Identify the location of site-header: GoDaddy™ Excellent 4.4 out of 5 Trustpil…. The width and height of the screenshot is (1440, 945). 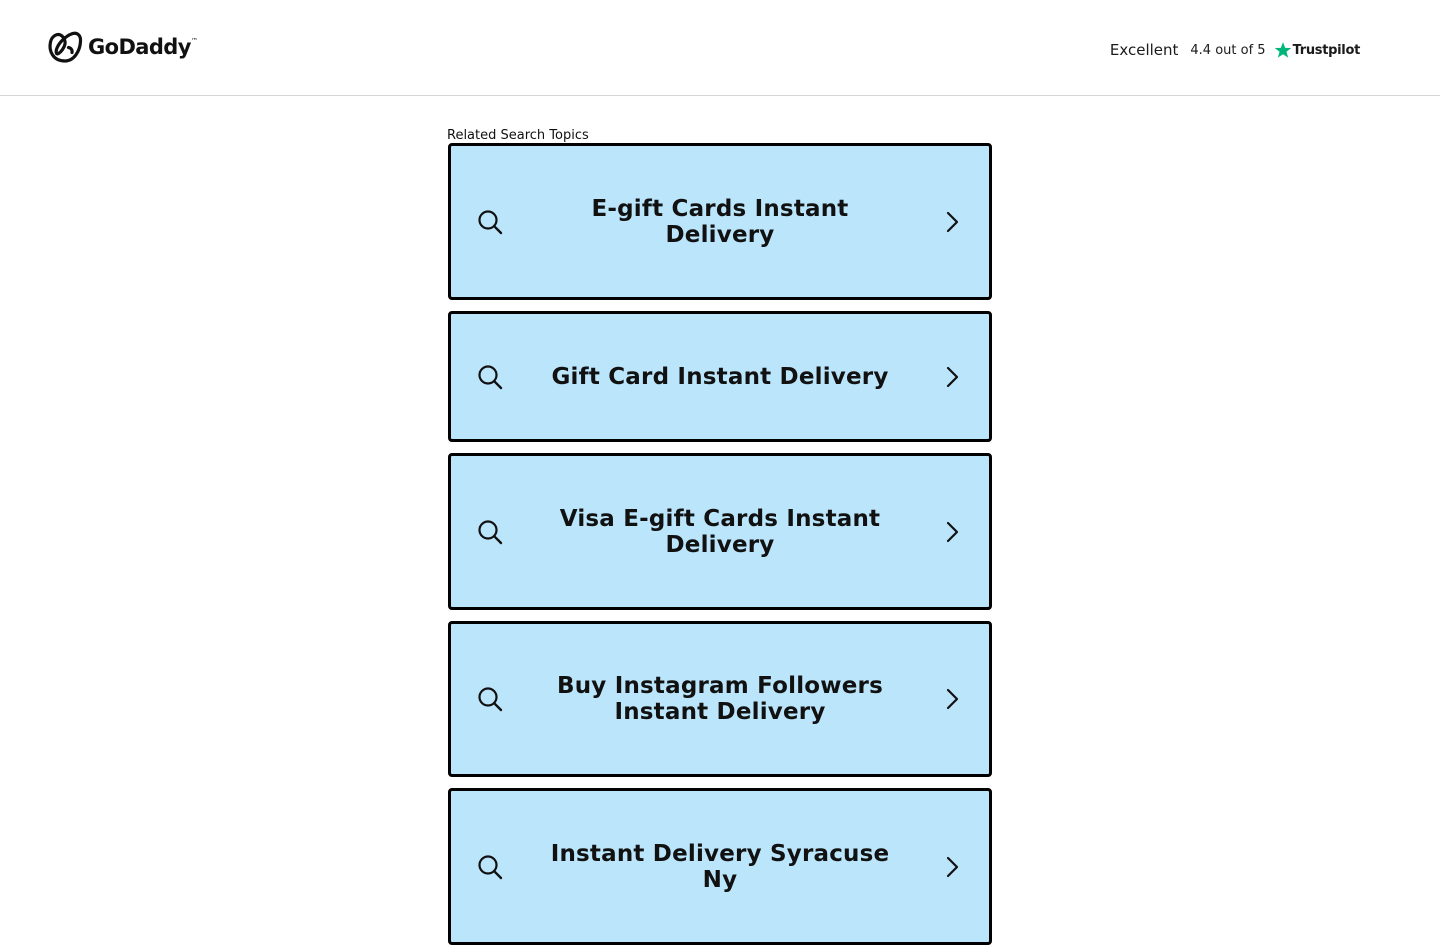
(720, 48).